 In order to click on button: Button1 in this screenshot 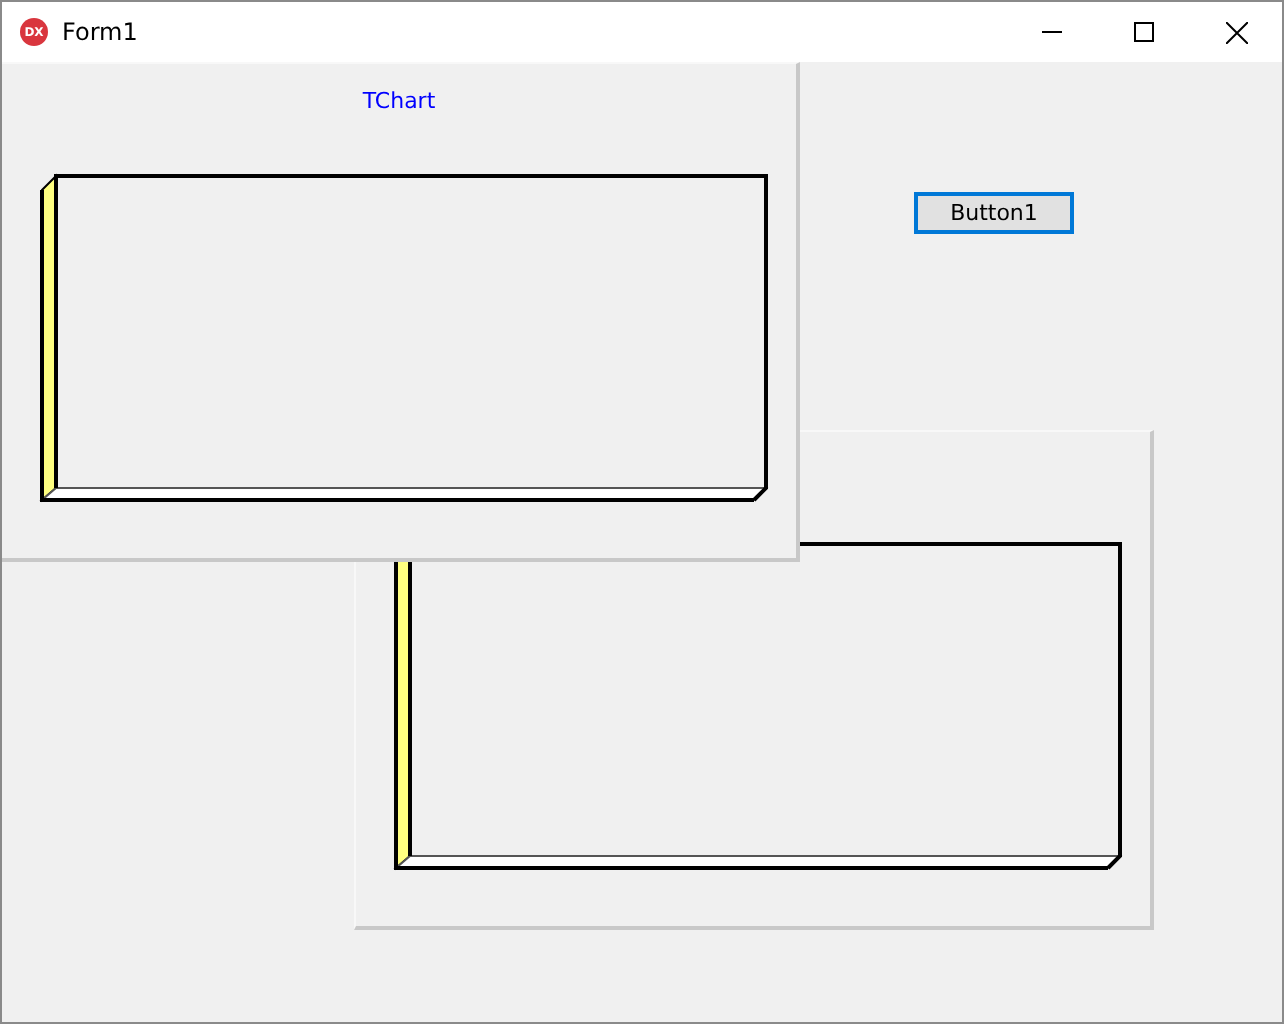, I will do `click(994, 213)`.